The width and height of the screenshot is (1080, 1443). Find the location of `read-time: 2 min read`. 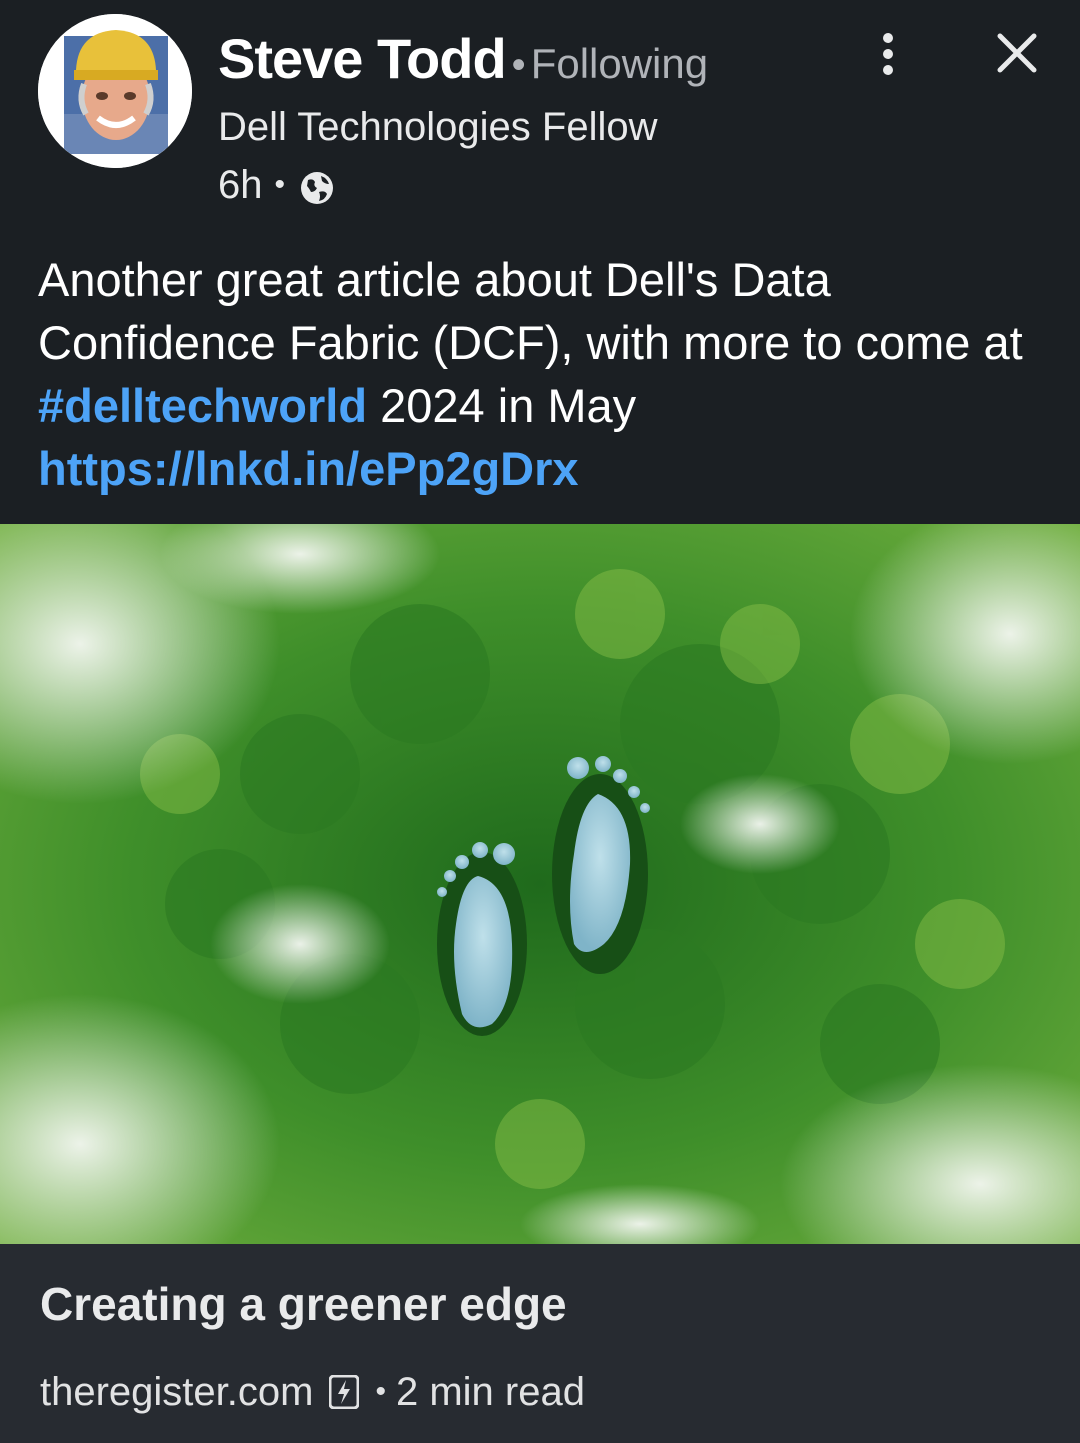

read-time: 2 min read is located at coordinates (490, 1392).